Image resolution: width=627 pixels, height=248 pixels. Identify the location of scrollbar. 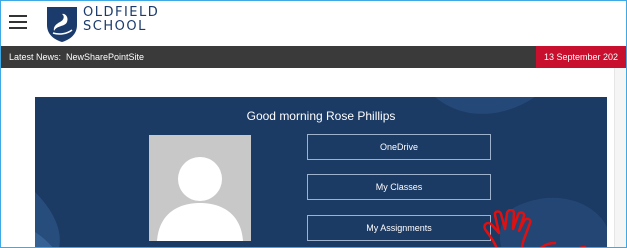
(620, 157).